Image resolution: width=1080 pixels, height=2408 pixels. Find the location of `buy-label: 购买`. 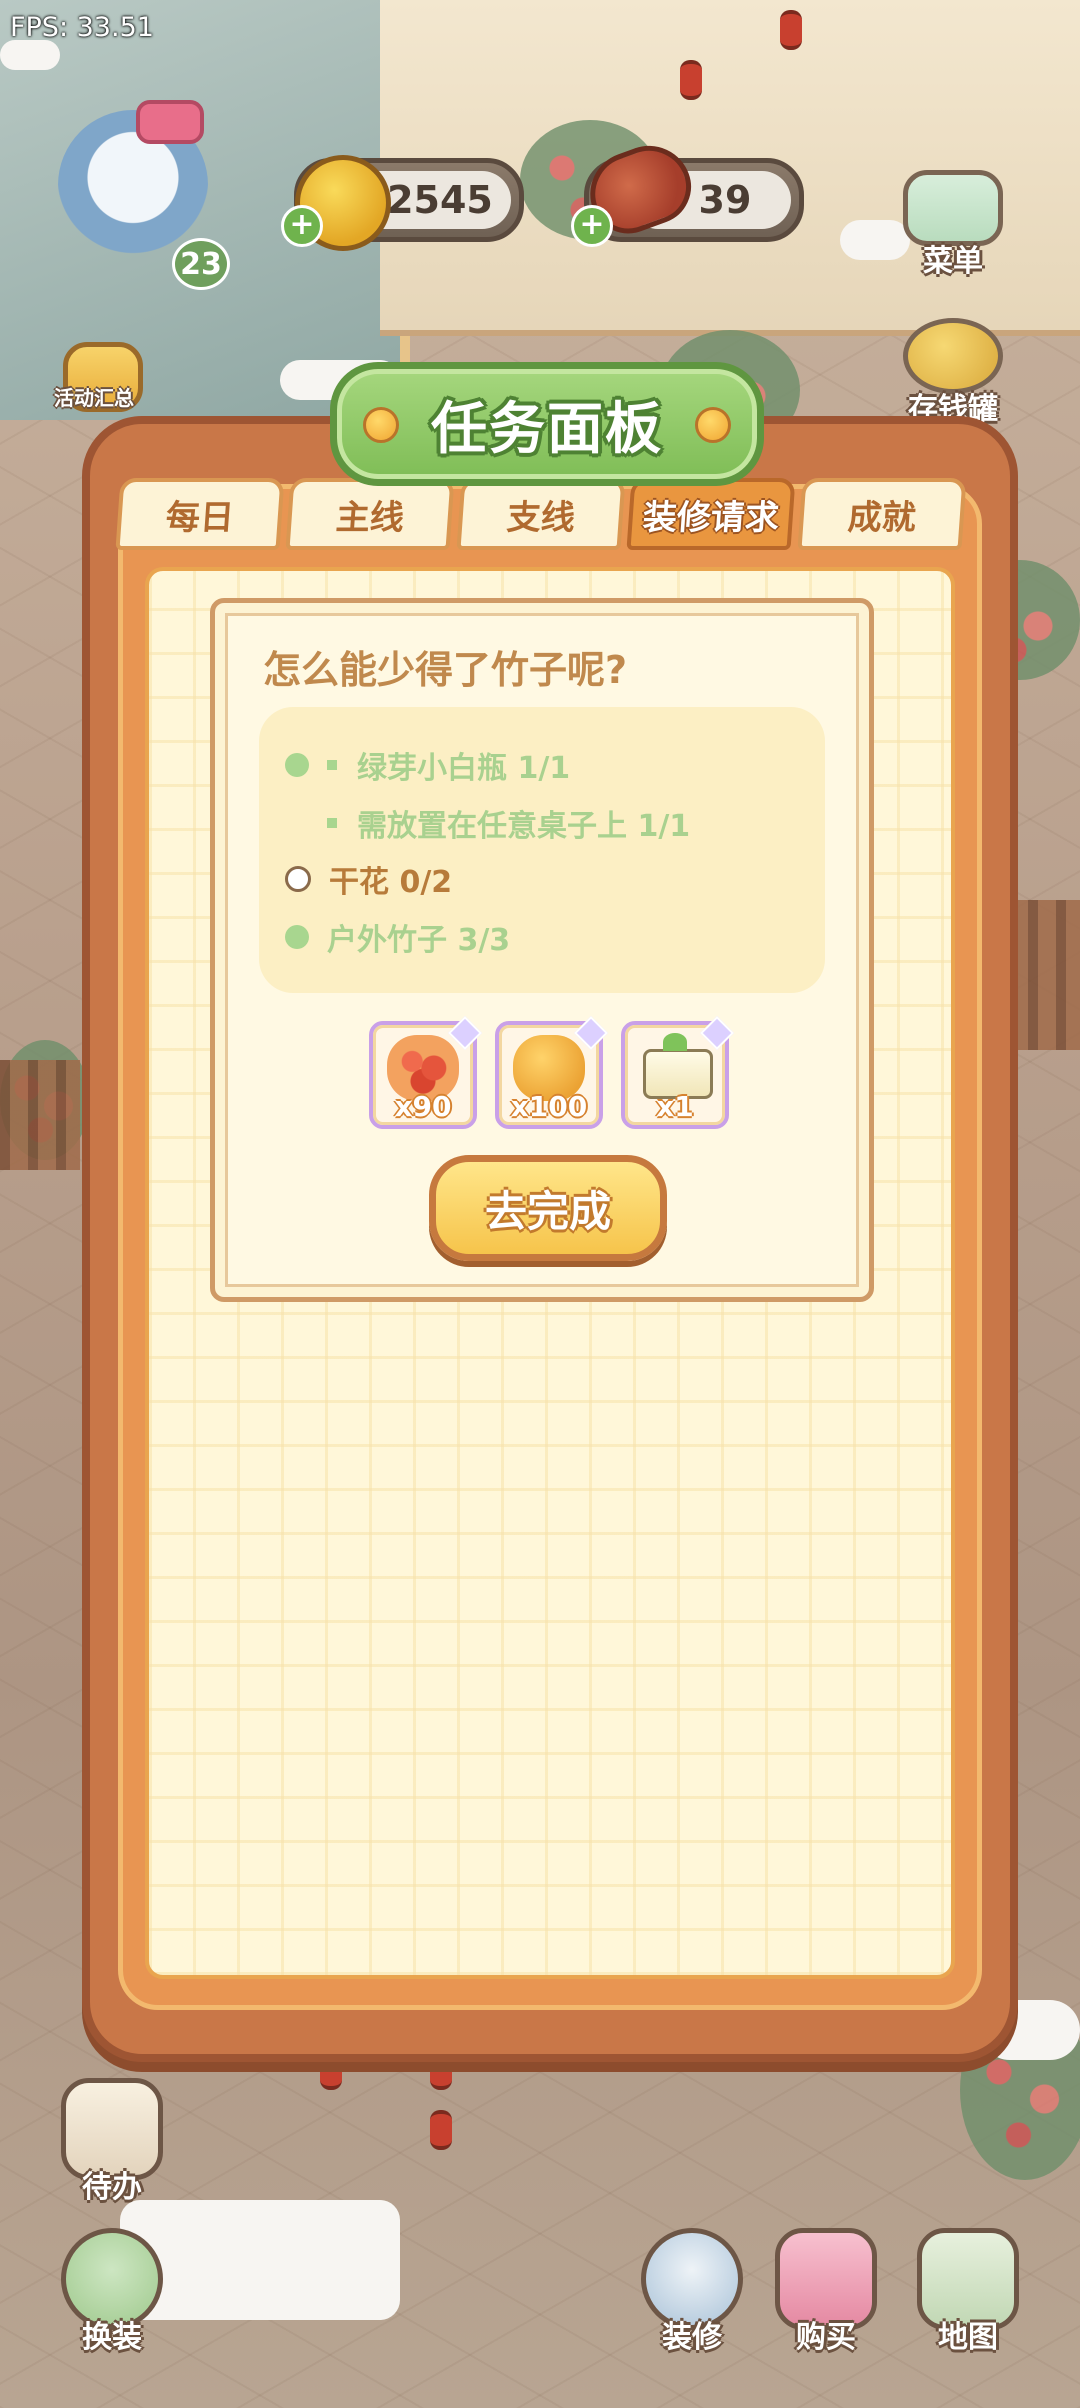

buy-label: 购买 is located at coordinates (826, 2337).